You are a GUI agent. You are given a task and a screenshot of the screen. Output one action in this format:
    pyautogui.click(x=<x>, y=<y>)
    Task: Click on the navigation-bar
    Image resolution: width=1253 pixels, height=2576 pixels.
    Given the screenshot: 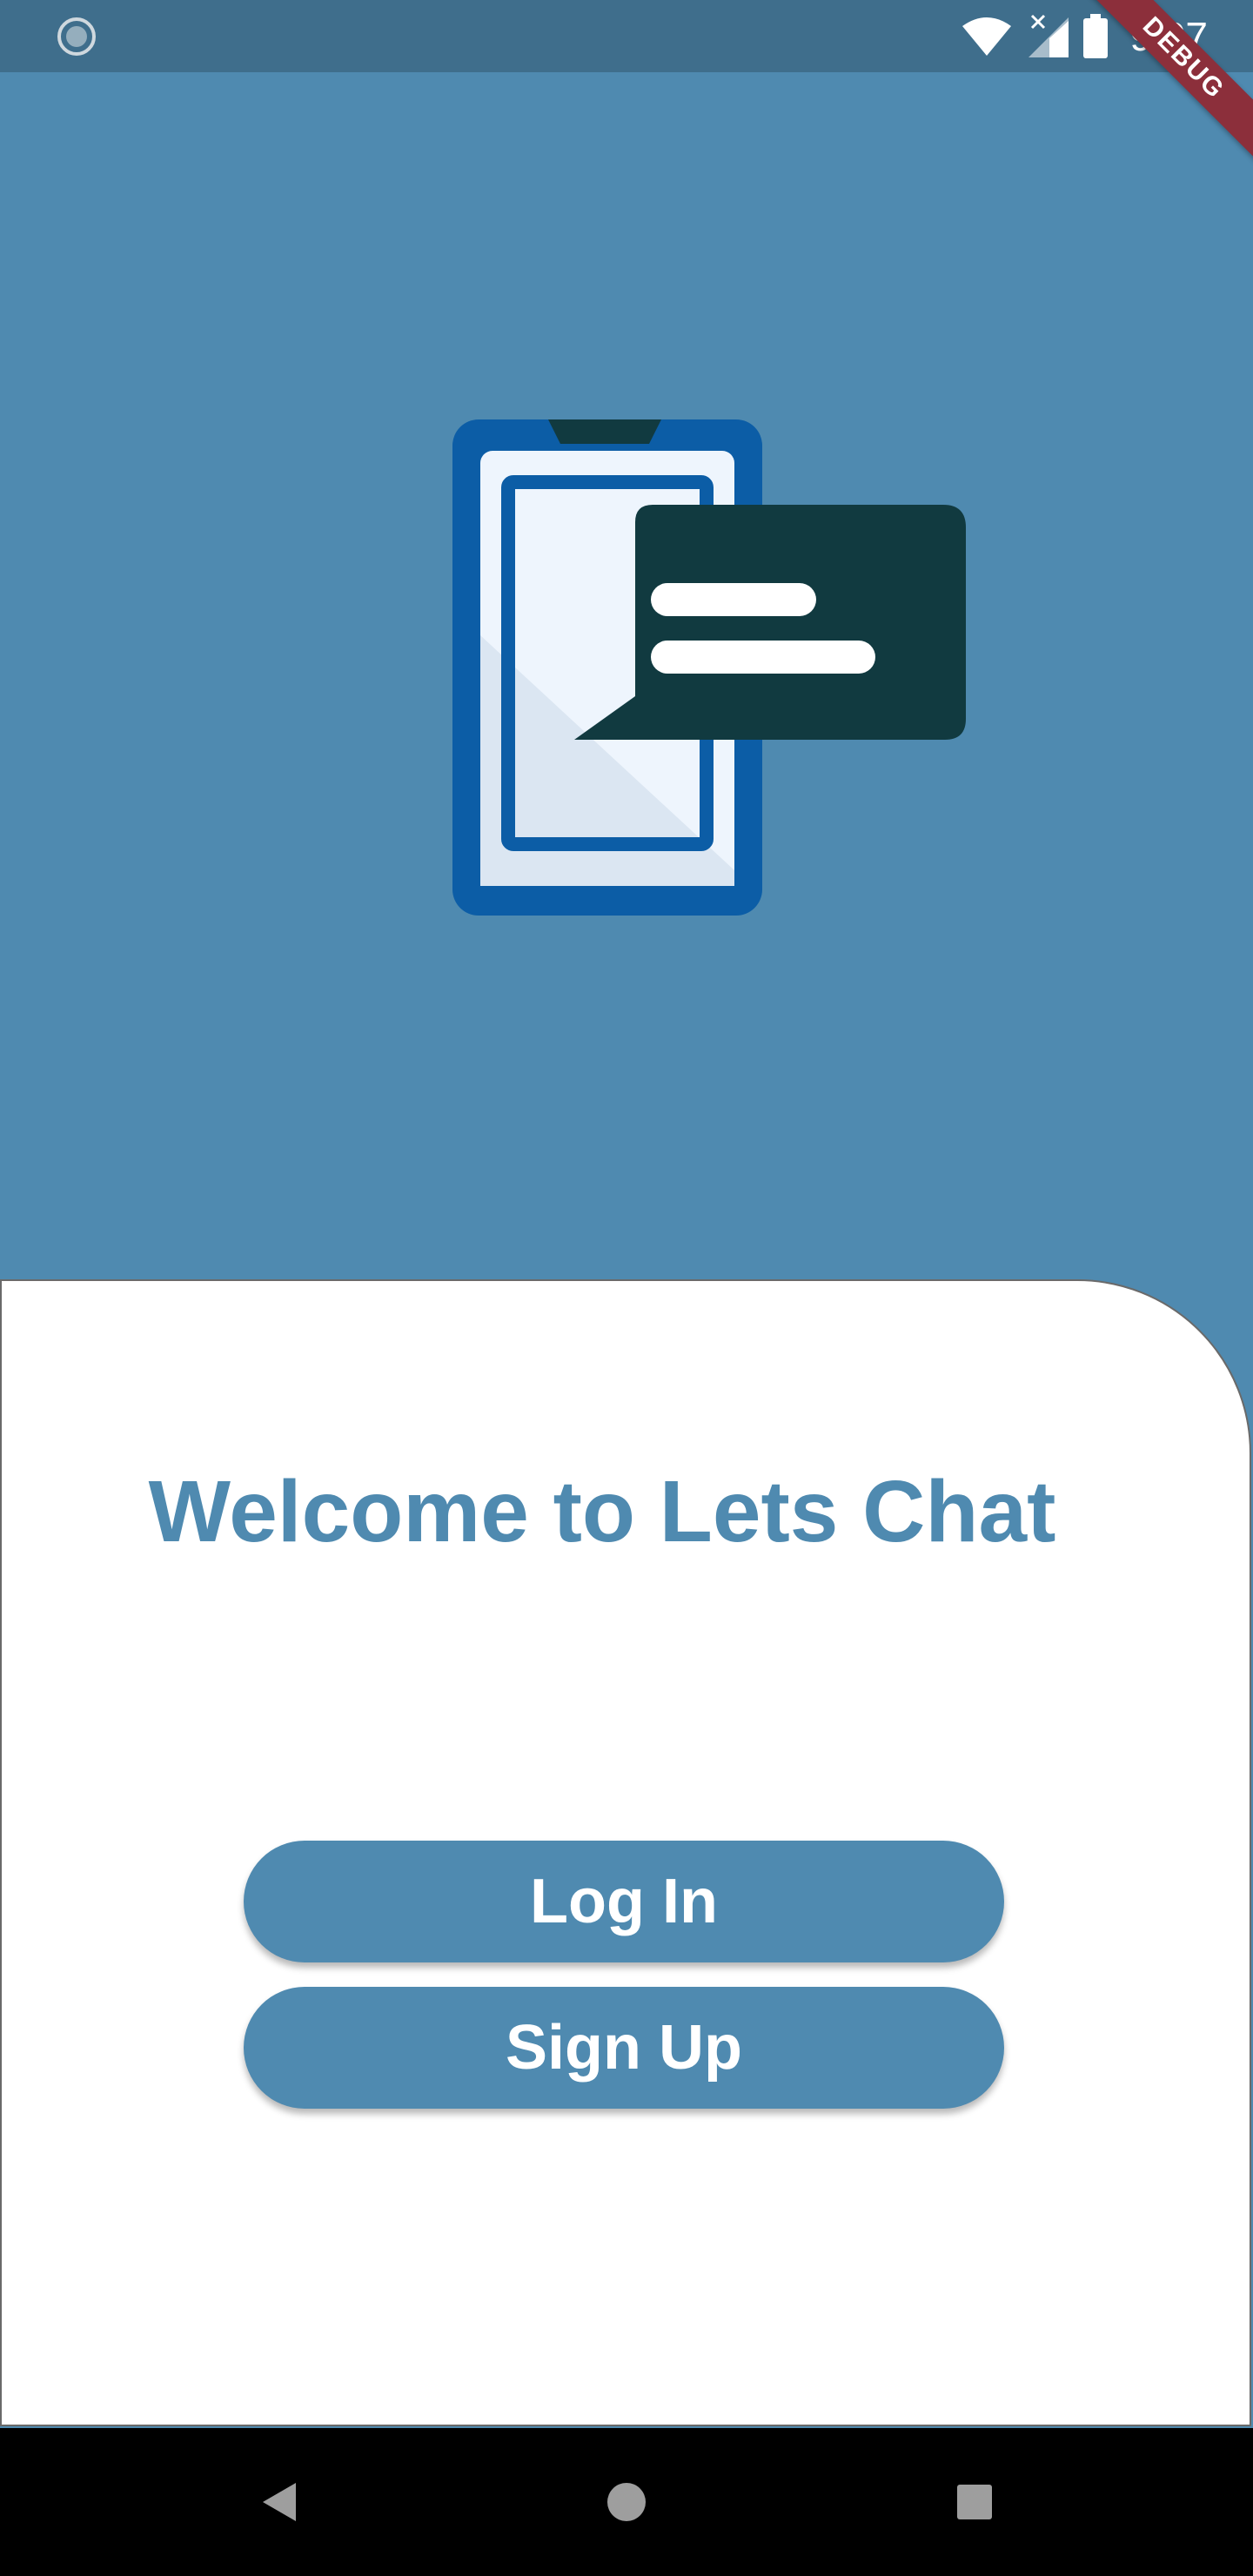 What is the action you would take?
    pyautogui.click(x=626, y=2502)
    